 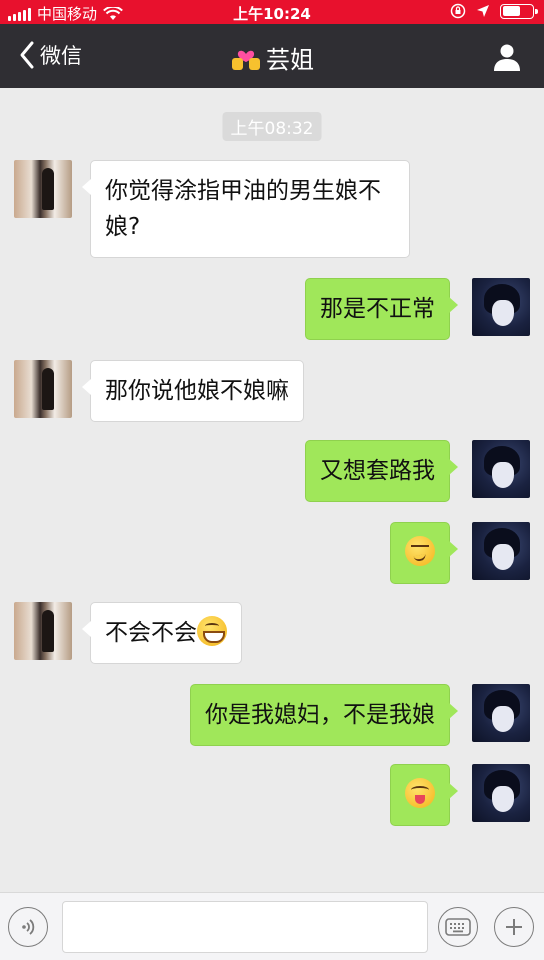 I want to click on message-bubble: 那是不正常, so click(x=381, y=309).